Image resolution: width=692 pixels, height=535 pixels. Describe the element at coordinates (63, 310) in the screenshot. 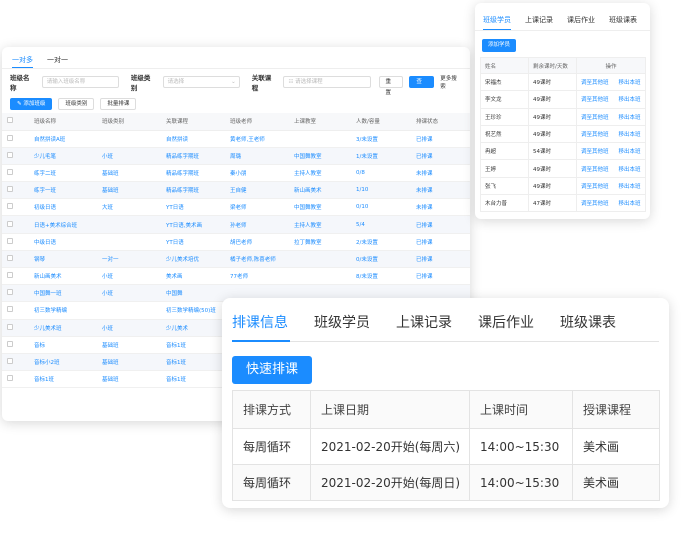

I see `class-name-link: 初三数学精编` at that location.